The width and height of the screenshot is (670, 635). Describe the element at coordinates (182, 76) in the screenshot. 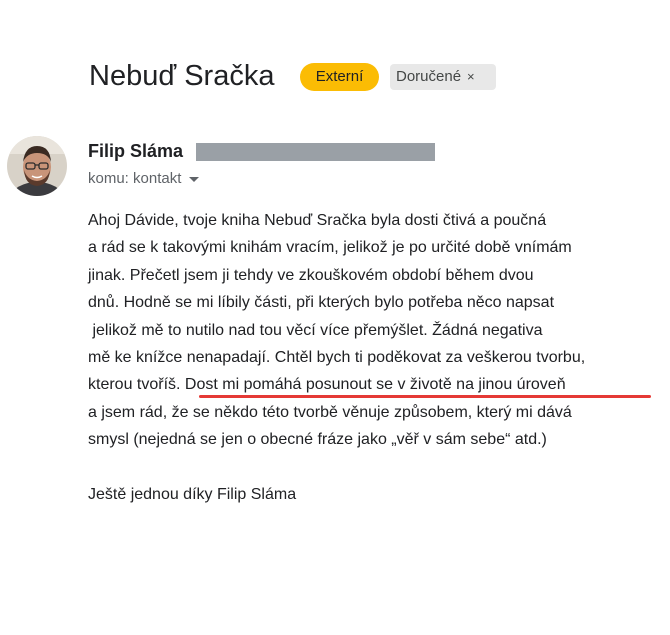

I see `email-subject: Nebuď Sračka` at that location.